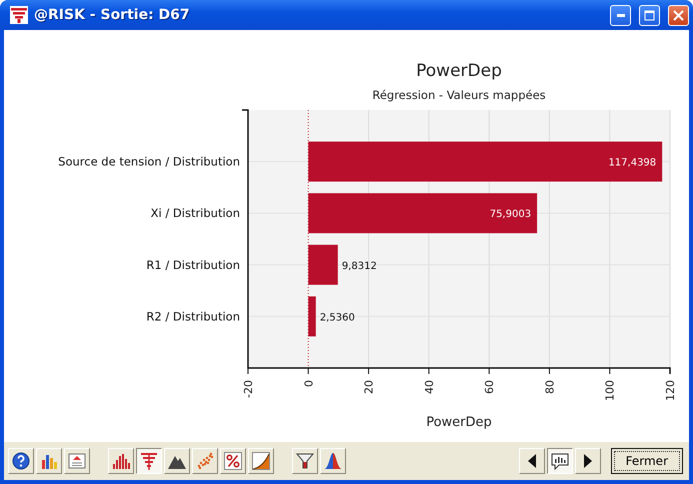  I want to click on category-label: R1 / Distribution, so click(193, 265).